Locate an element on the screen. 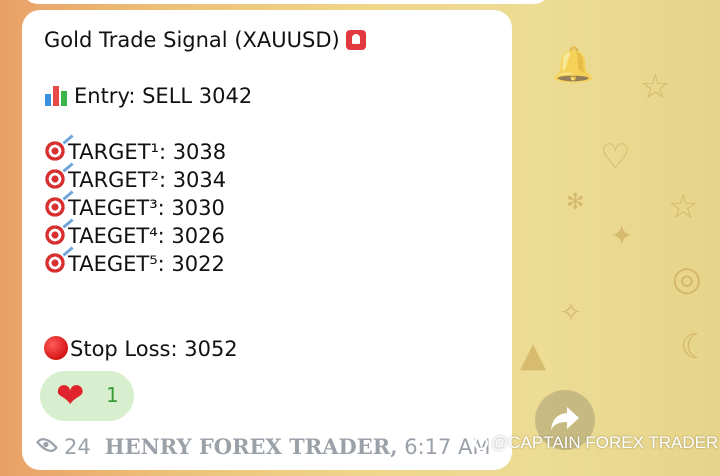 The image size is (720, 476). target-line-1: TARGET¹: 3038 is located at coordinates (135, 152).